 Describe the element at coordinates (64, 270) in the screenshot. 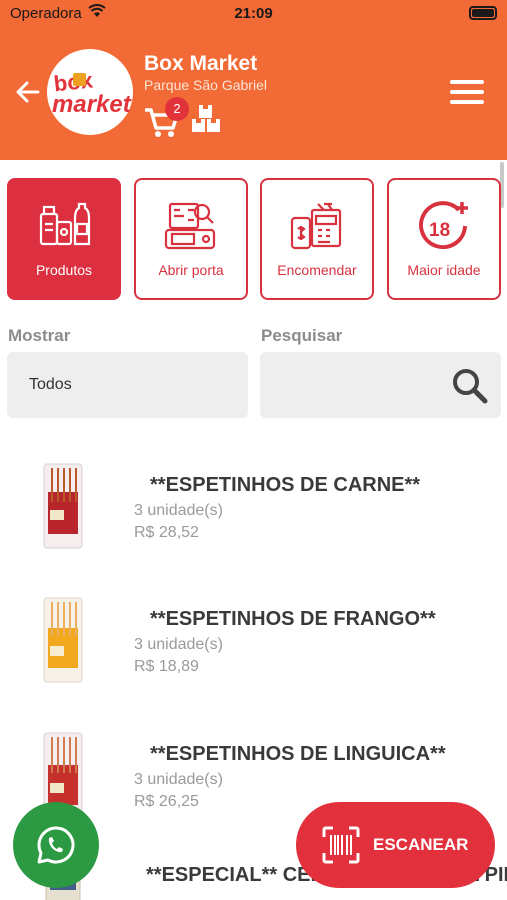

I see `category-label: Produtos` at that location.